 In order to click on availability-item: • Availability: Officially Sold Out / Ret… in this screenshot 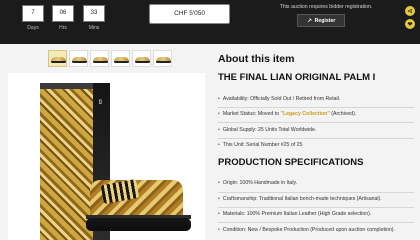, I will do `click(279, 99)`.